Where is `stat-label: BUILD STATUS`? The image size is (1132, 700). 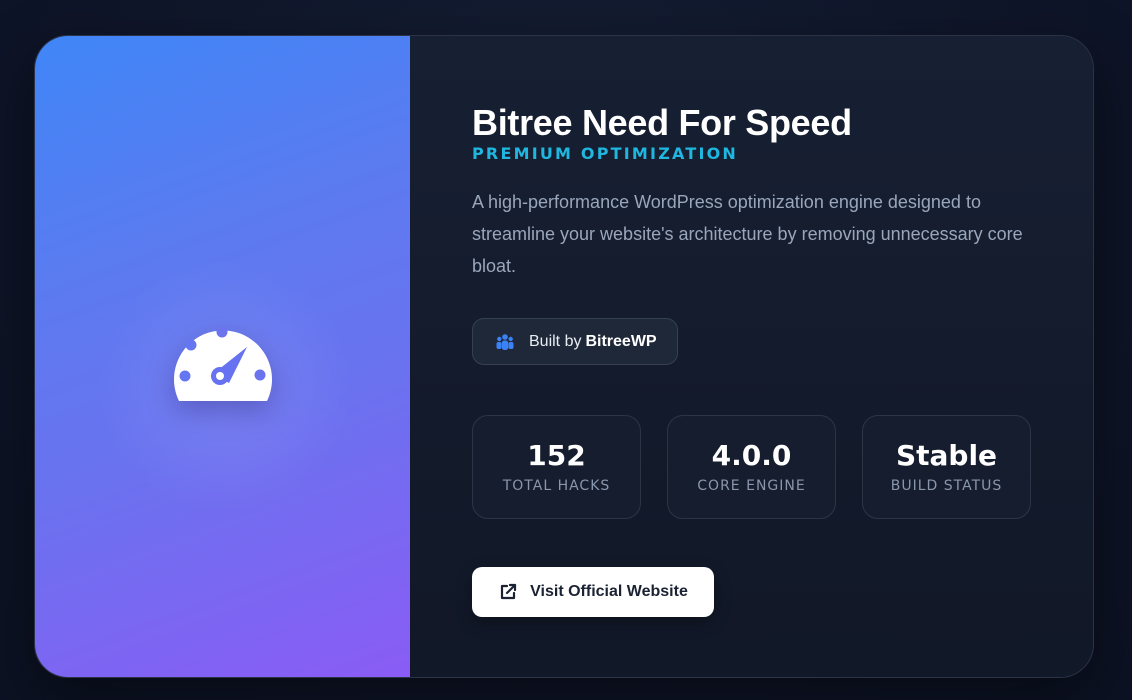 stat-label: BUILD STATUS is located at coordinates (946, 486).